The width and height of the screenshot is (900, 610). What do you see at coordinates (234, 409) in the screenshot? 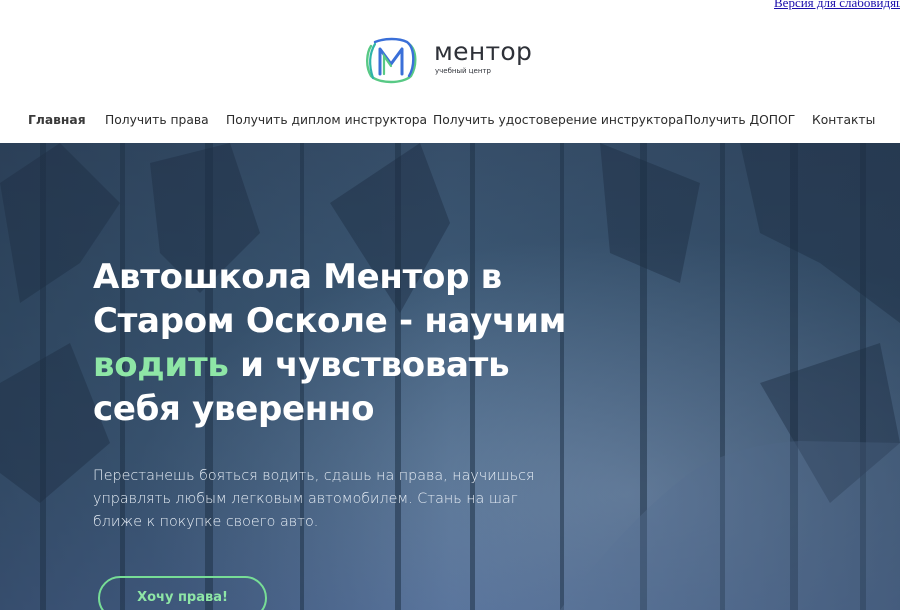
I see `hero-title-line-4: себя уверенно` at bounding box center [234, 409].